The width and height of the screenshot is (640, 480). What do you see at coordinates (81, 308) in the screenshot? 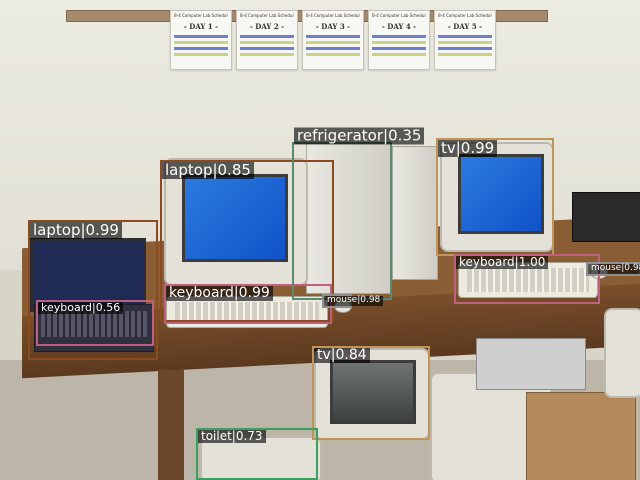
I see `detection-label: keyboard|0.56` at bounding box center [81, 308].